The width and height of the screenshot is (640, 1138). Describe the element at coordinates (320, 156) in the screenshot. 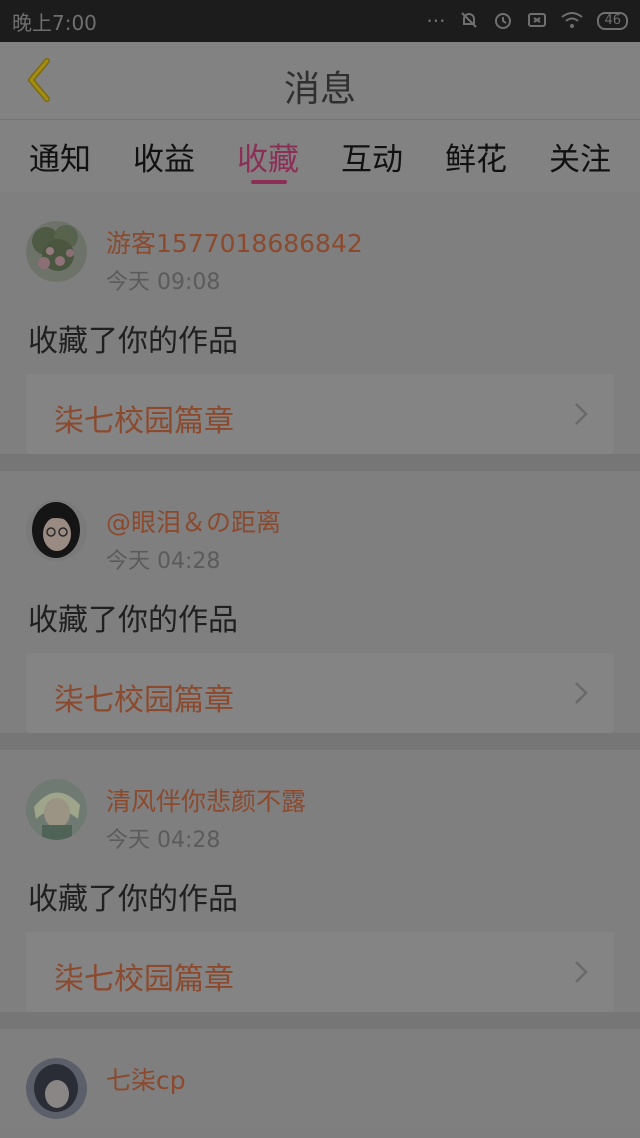

I see `tab-bar: 通知 收益 收藏 互动 鲜花 关注` at that location.